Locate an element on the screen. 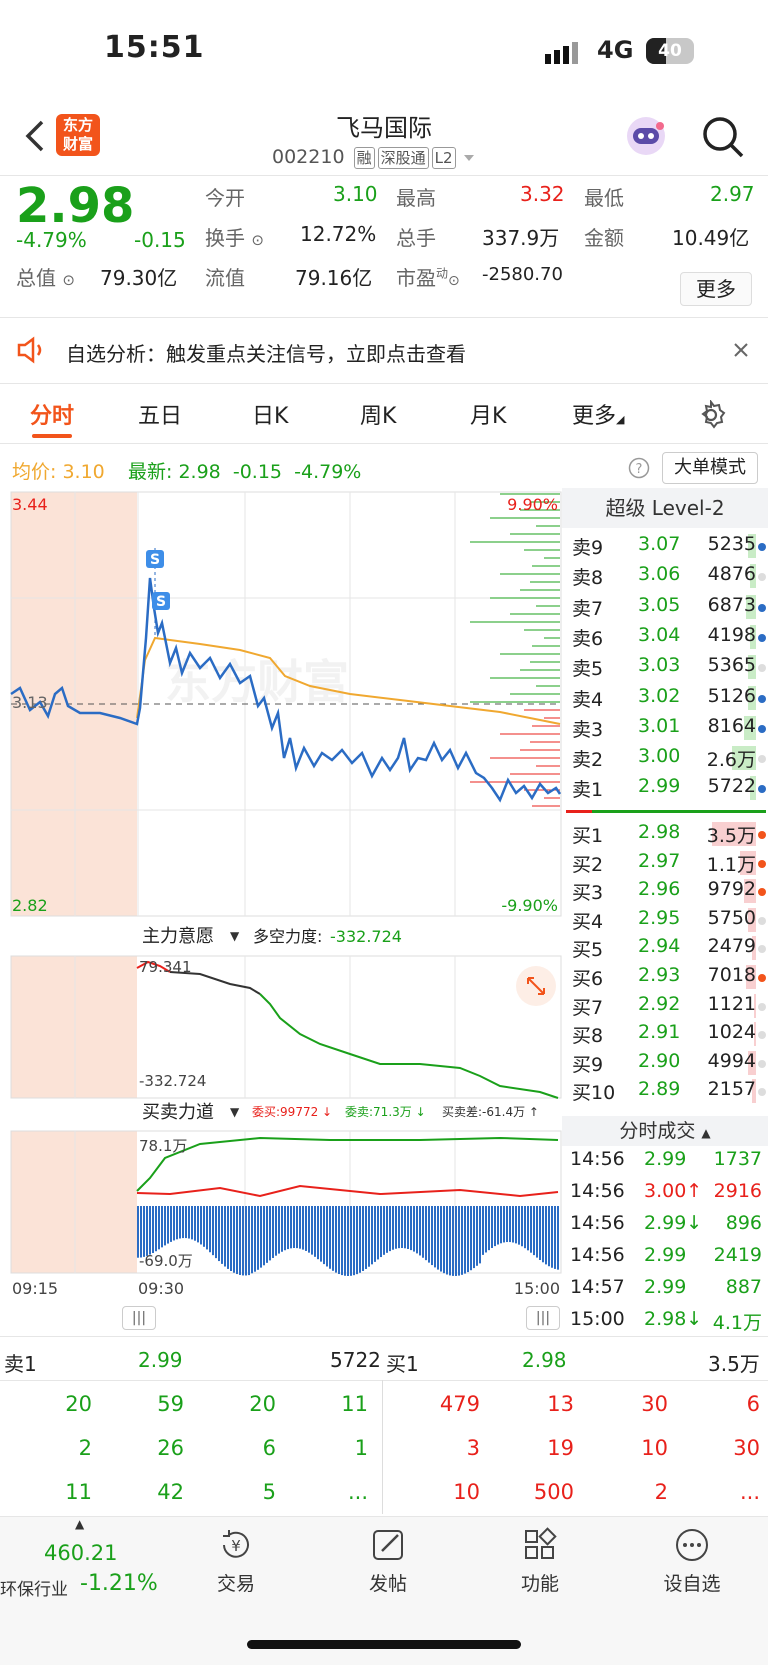  ind2-name: 买卖力道 is located at coordinates (178, 1112).